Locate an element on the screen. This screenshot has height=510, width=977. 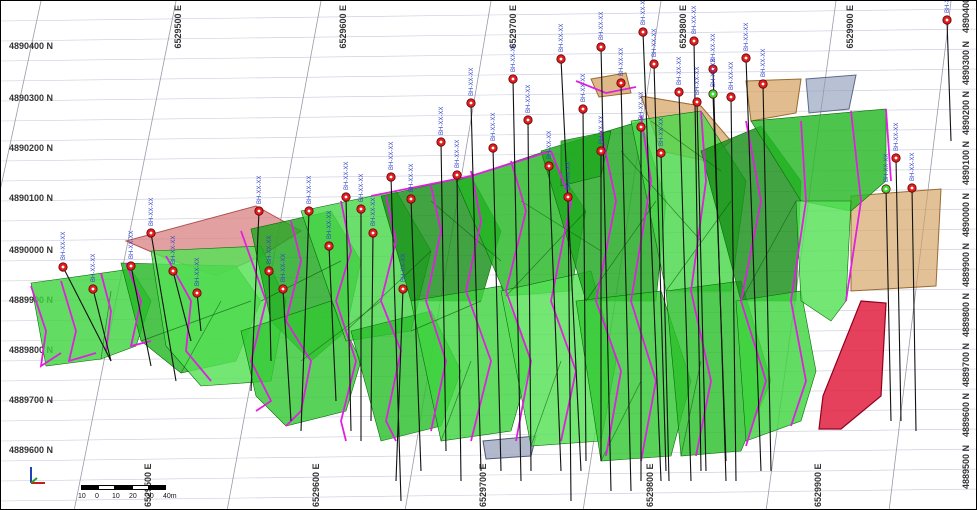
northing-label-left: 4889700 N is located at coordinates (31, 400).